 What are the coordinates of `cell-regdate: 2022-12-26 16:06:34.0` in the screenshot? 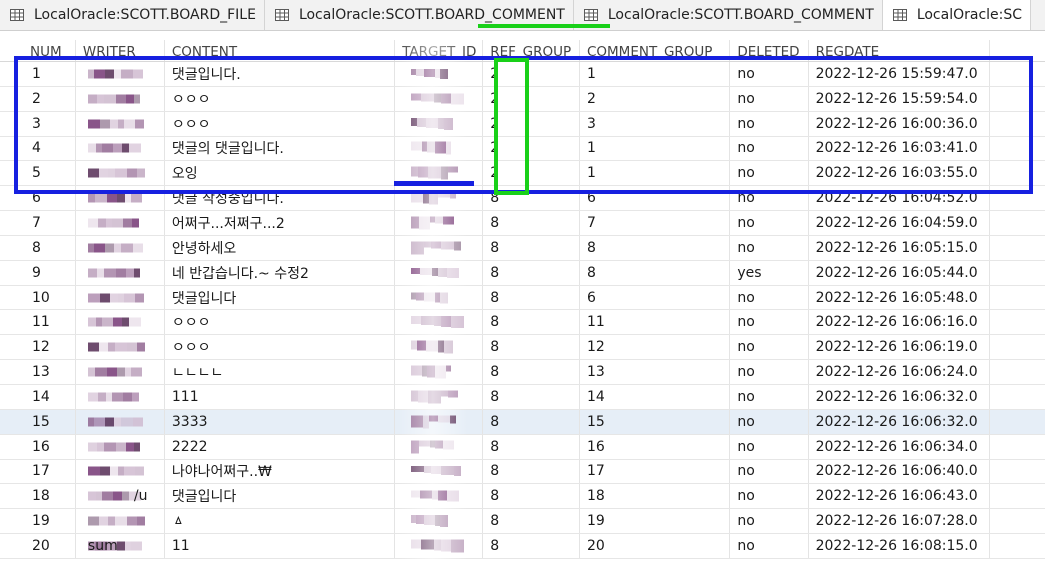 It's located at (900, 446).